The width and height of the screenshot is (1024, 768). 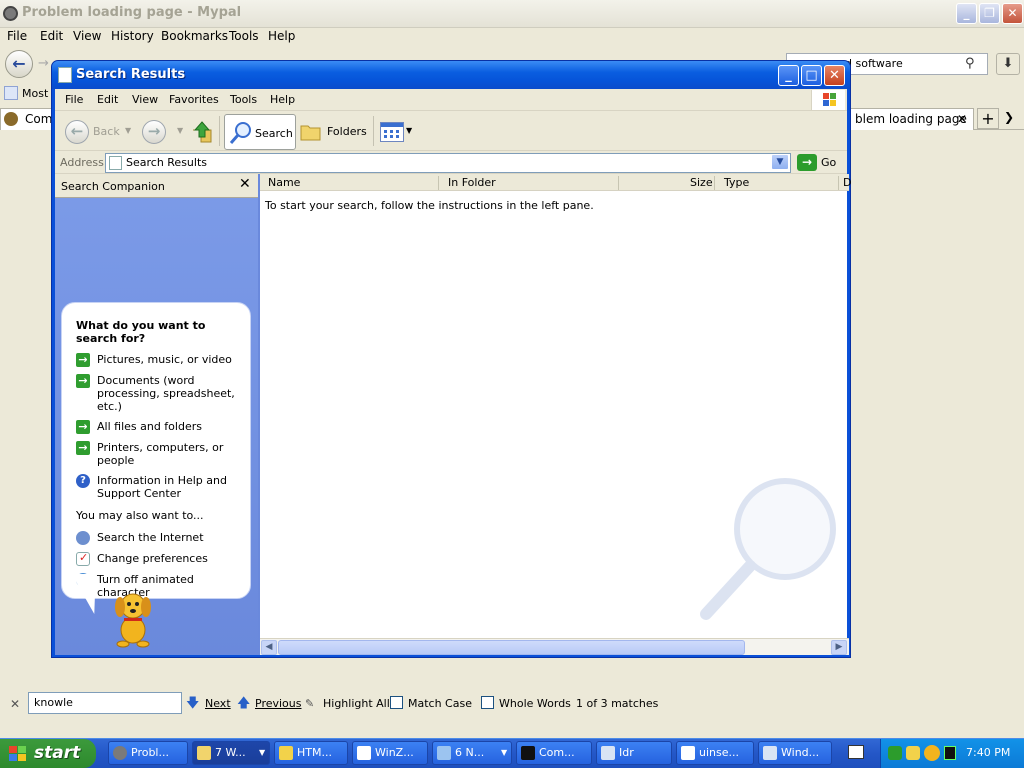 I want to click on column-size: Size, so click(x=701, y=182).